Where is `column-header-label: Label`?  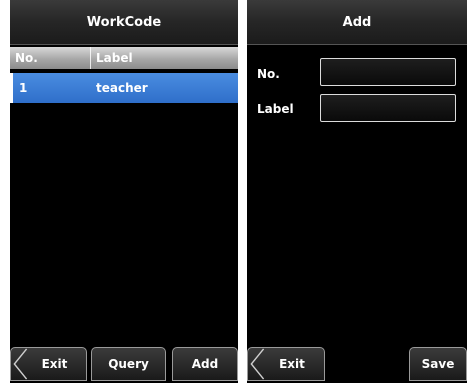
column-header-label: Label is located at coordinates (114, 58).